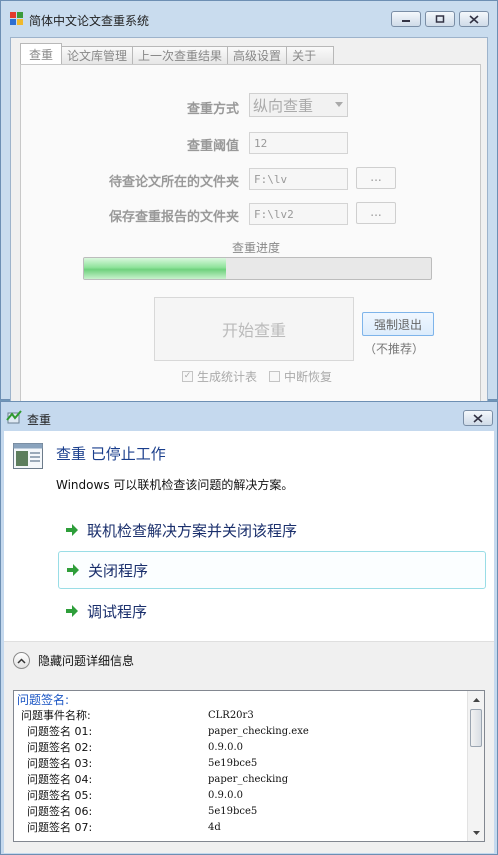 This screenshot has height=855, width=498. I want to click on dialog-title: 查重, so click(39, 420).